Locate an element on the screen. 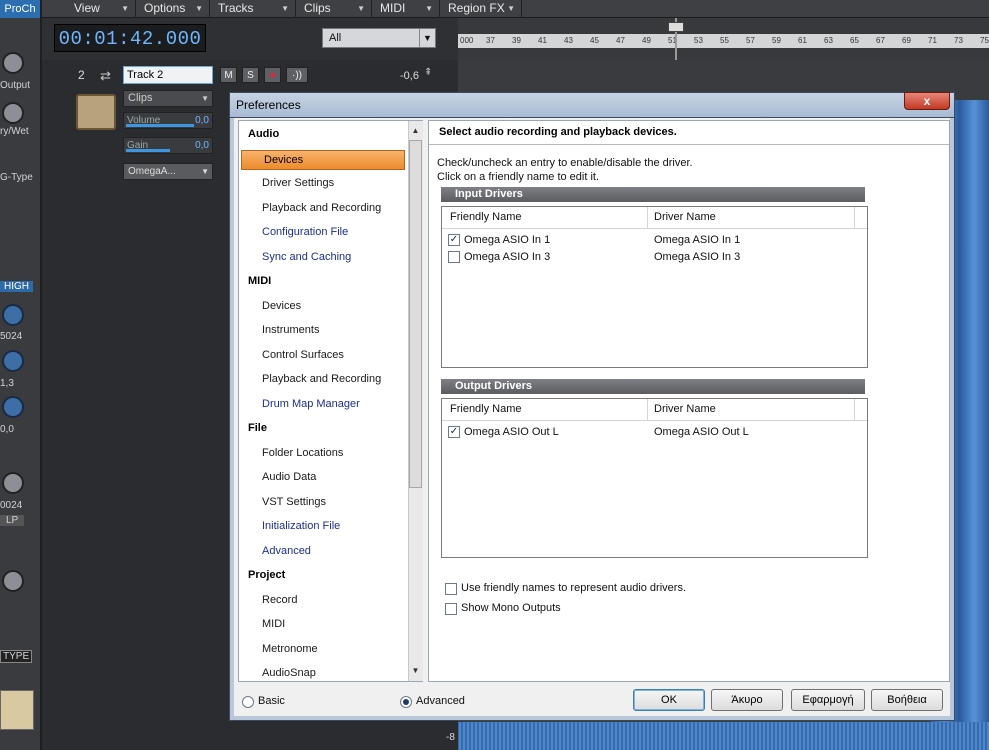 The width and height of the screenshot is (989, 750). menu-view: View ▼ is located at coordinates (101, 9).